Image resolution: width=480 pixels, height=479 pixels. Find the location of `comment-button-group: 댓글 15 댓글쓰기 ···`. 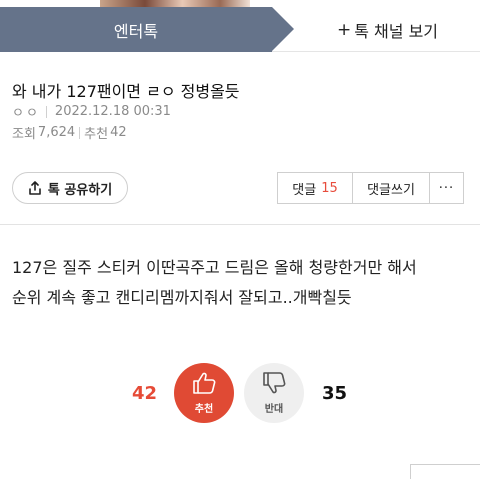

comment-button-group: 댓글 15 댓글쓰기 ··· is located at coordinates (370, 188).